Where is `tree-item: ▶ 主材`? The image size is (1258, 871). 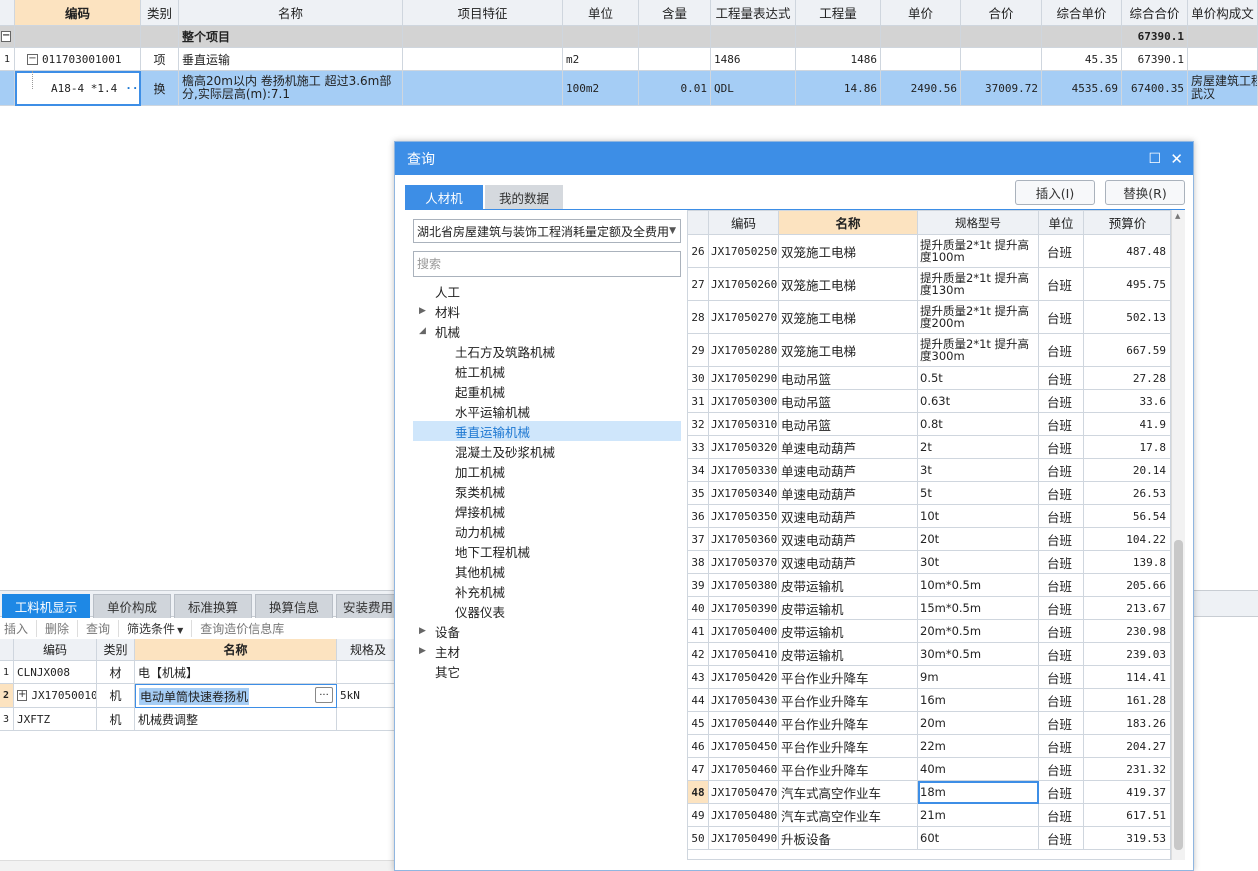 tree-item: ▶ 主材 is located at coordinates (547, 651).